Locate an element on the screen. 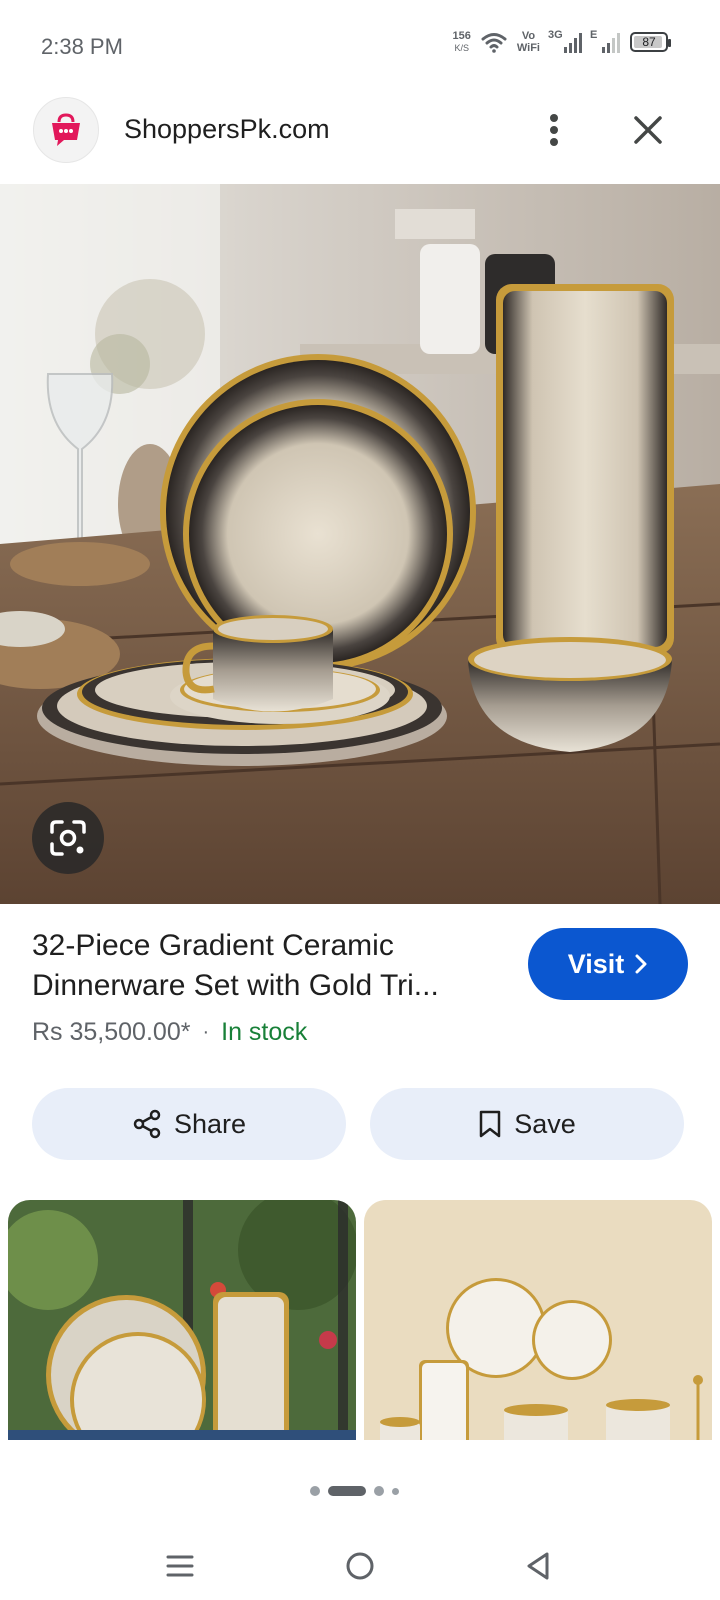 This screenshot has height=1600, width=720. related-photo-garden is located at coordinates (182, 1320).